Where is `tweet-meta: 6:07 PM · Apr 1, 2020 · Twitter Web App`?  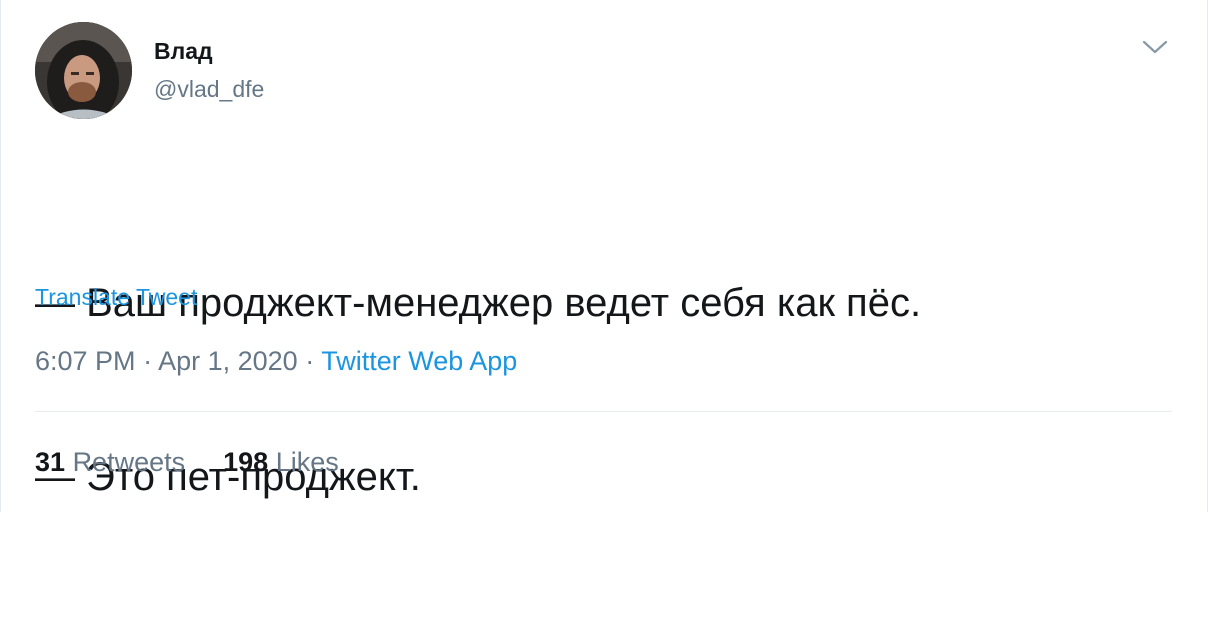
tweet-meta: 6:07 PM · Apr 1, 2020 · Twitter Web App is located at coordinates (276, 361).